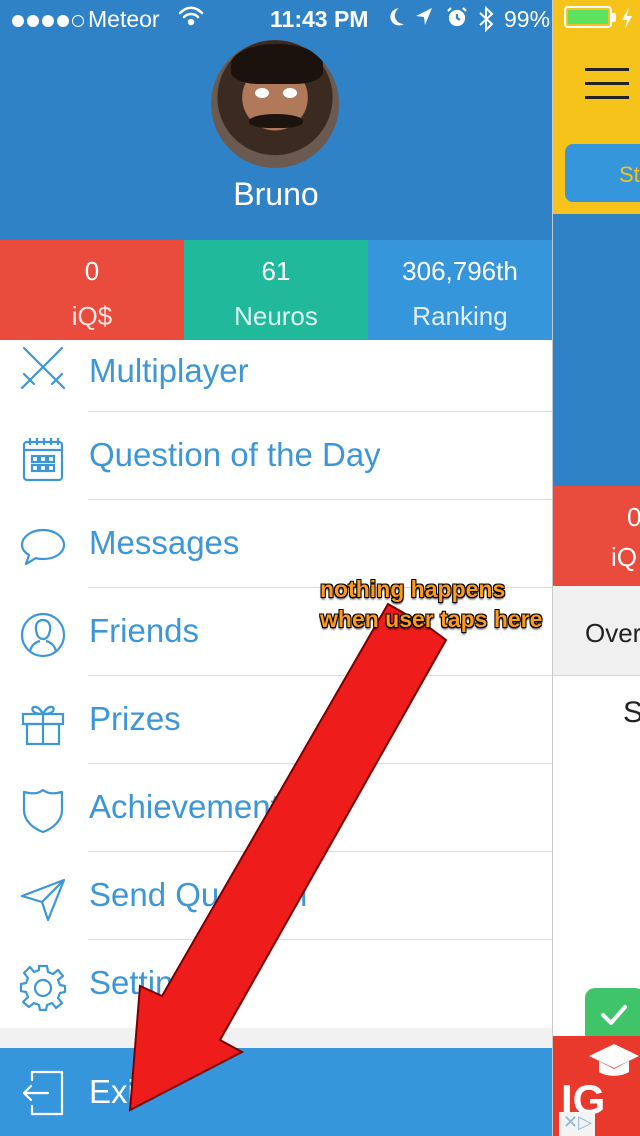 This screenshot has width=640, height=1136. I want to click on paper-plane-icon, so click(43, 900).